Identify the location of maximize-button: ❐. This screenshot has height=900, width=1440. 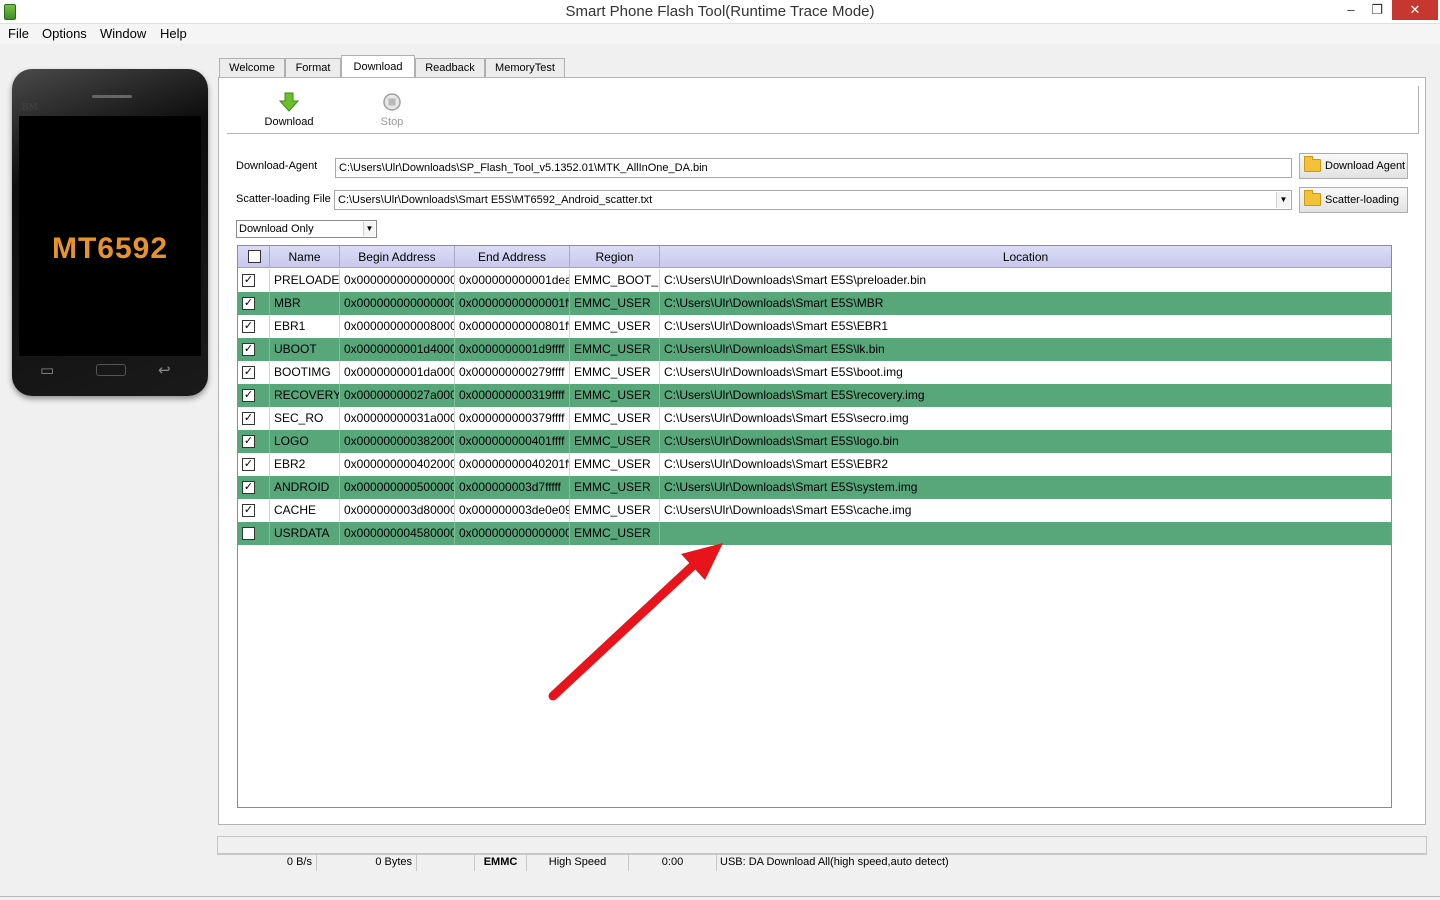
(1377, 10).